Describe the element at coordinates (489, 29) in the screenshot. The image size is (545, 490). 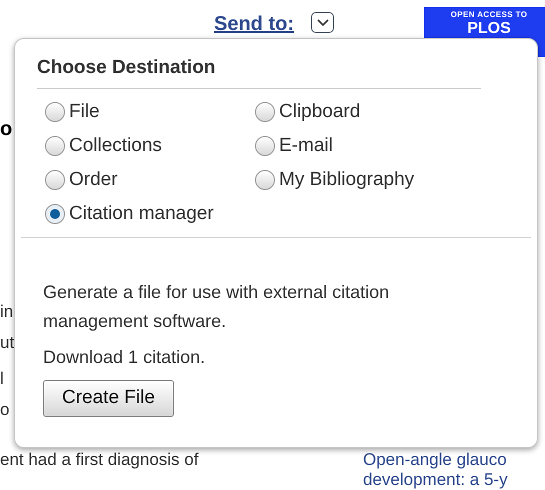
I see `banner-logo-text: PLOS` at that location.